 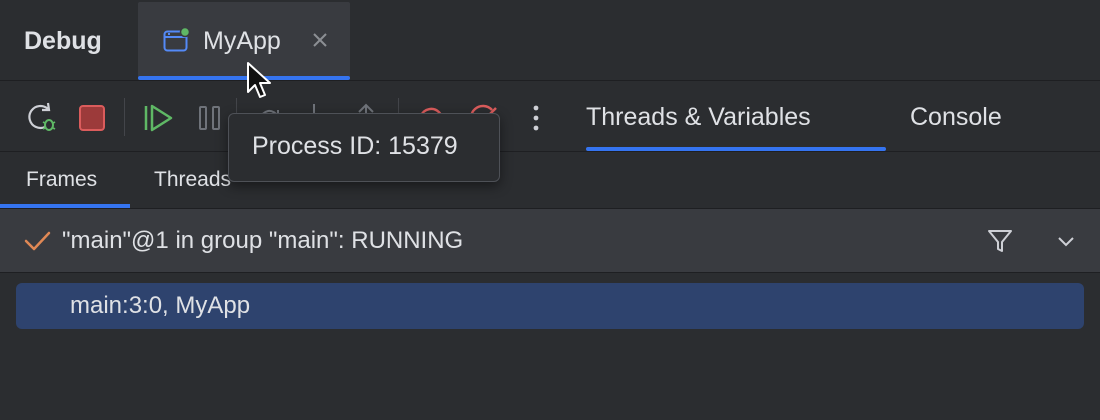 What do you see at coordinates (1000, 241) in the screenshot?
I see `filter-icon` at bounding box center [1000, 241].